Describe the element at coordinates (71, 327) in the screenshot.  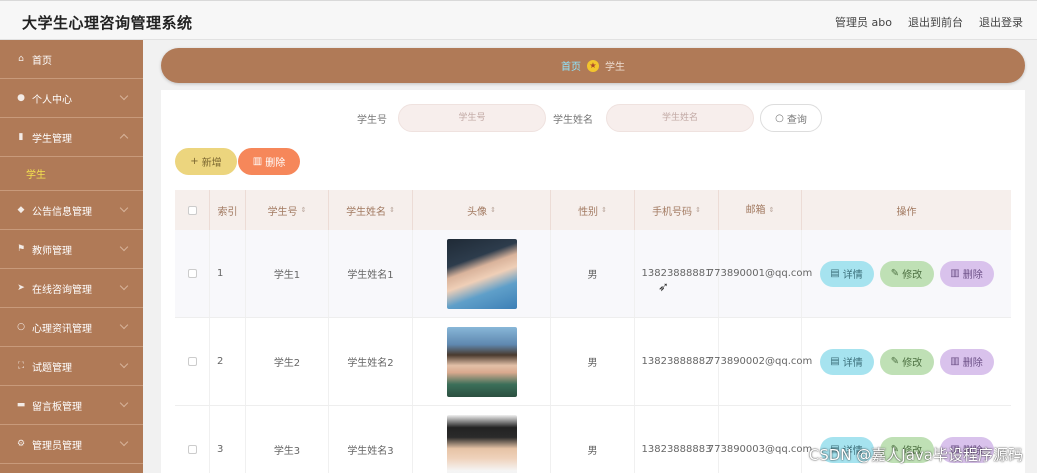
I see `sidebar-item-psych-news-management: ○ 心理资讯管理` at that location.